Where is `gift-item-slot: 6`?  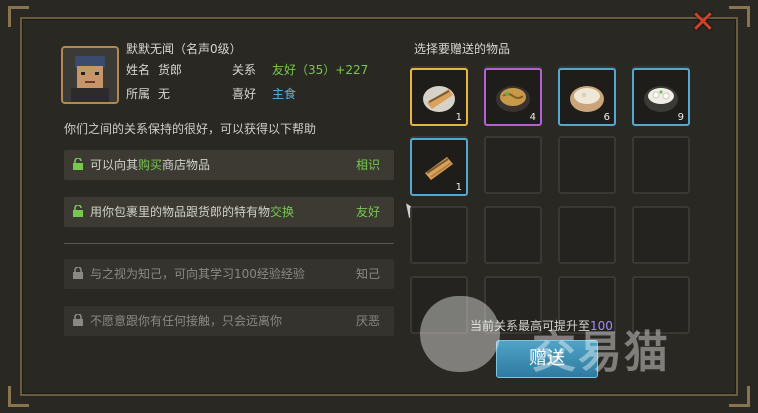
gift-item-slot: 6 is located at coordinates (587, 97).